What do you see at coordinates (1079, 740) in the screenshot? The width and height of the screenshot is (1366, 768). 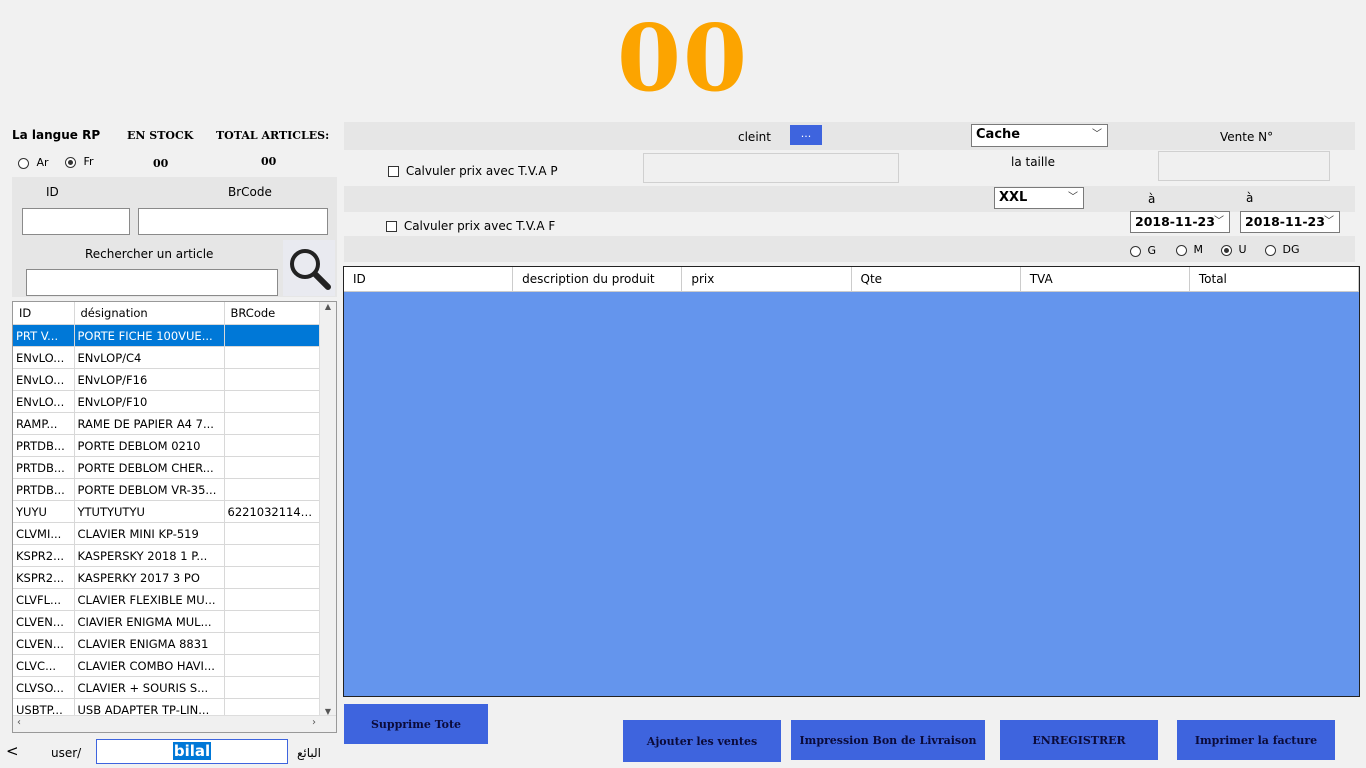 I see `save-button: ENREGISTRER` at bounding box center [1079, 740].